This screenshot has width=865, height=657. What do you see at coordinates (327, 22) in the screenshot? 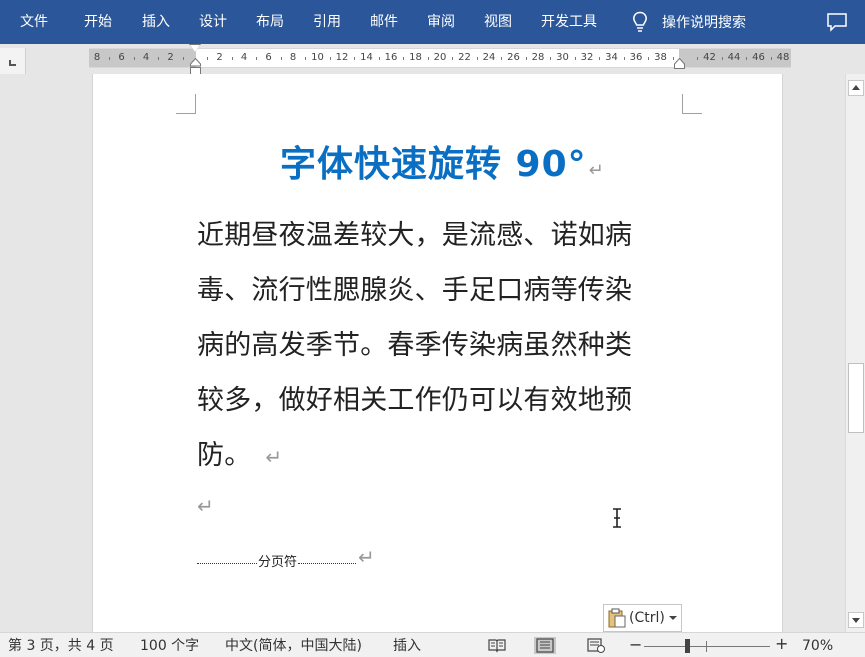
I see `tab-references: 引用` at bounding box center [327, 22].